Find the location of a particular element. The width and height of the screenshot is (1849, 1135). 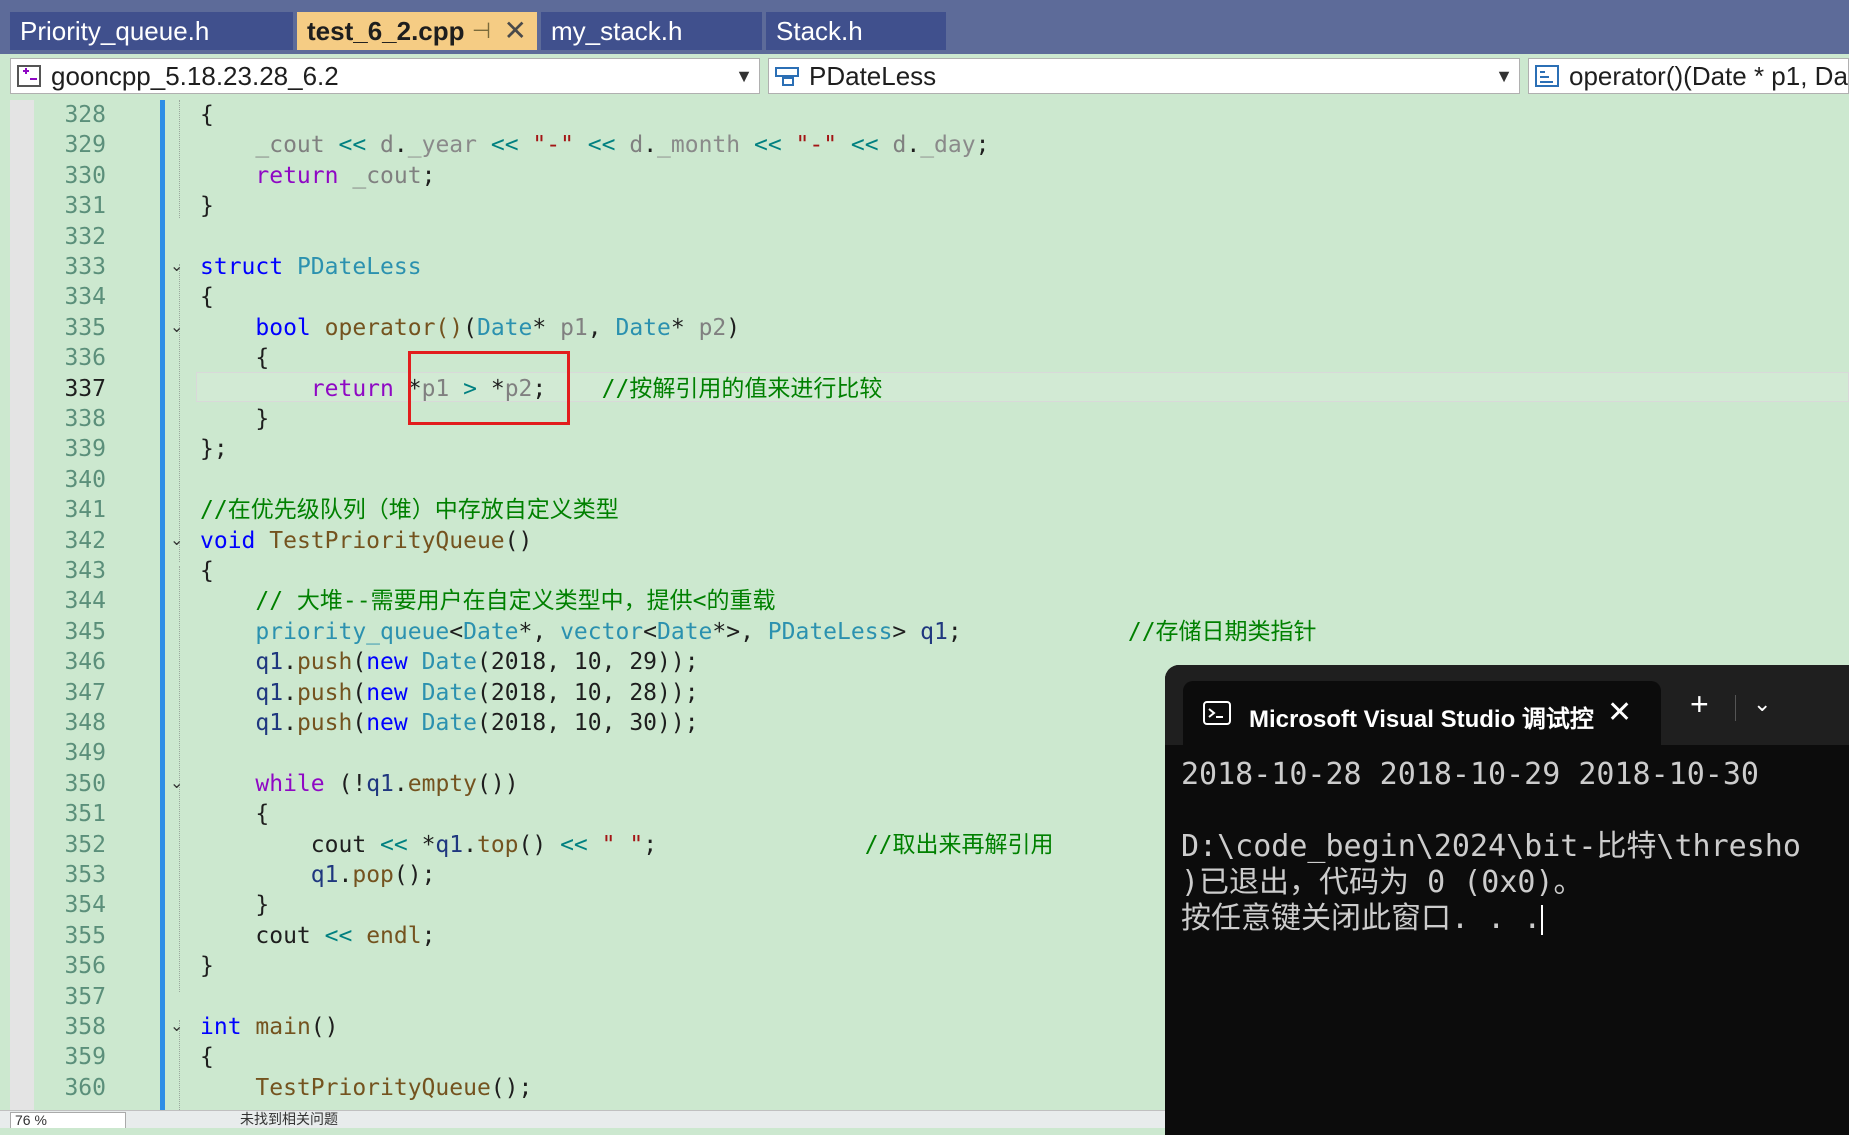

pin-icon: ⊣ is located at coordinates (481, 31).